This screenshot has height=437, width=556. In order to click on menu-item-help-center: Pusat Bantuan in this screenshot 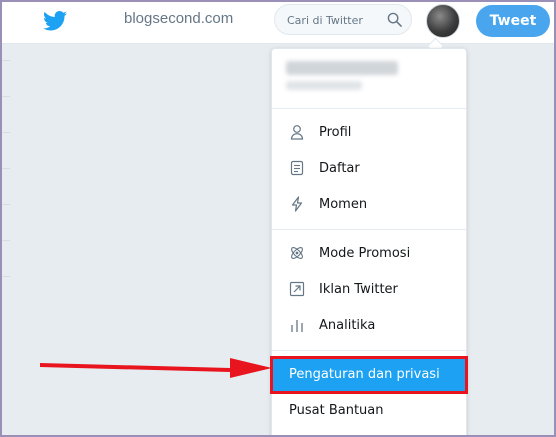, I will do `click(369, 411)`.